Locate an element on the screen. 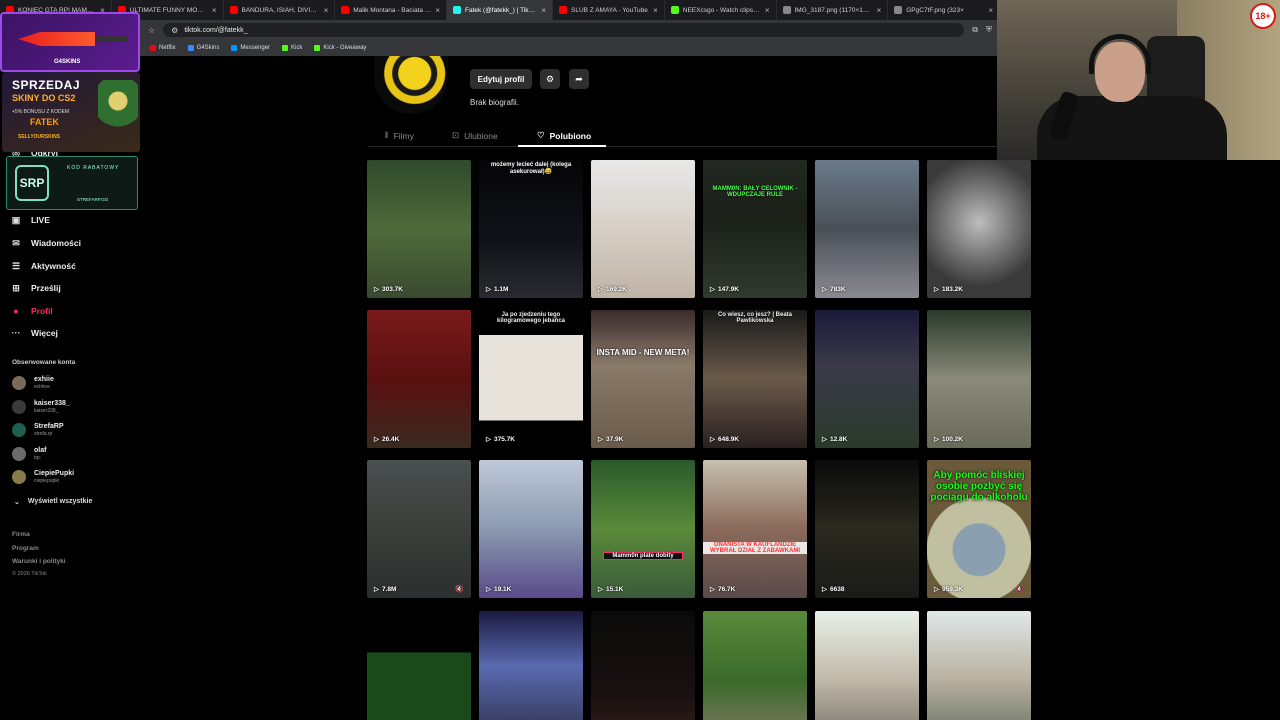  video-tile: ▷ 26.4K is located at coordinates (419, 379).